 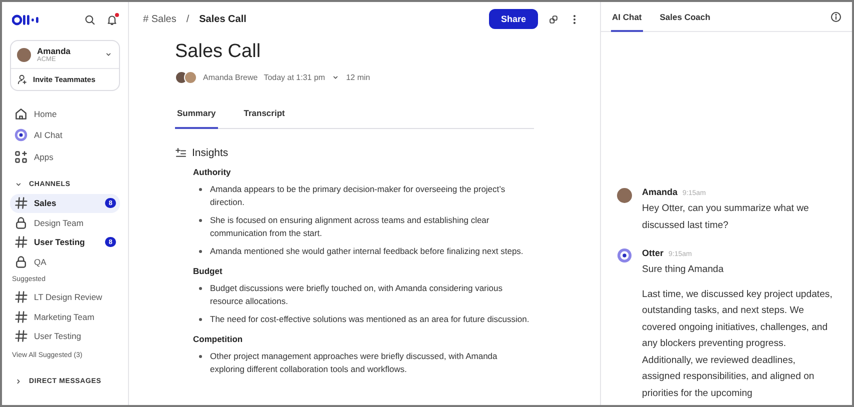 I want to click on apps-icon, so click(x=21, y=157).